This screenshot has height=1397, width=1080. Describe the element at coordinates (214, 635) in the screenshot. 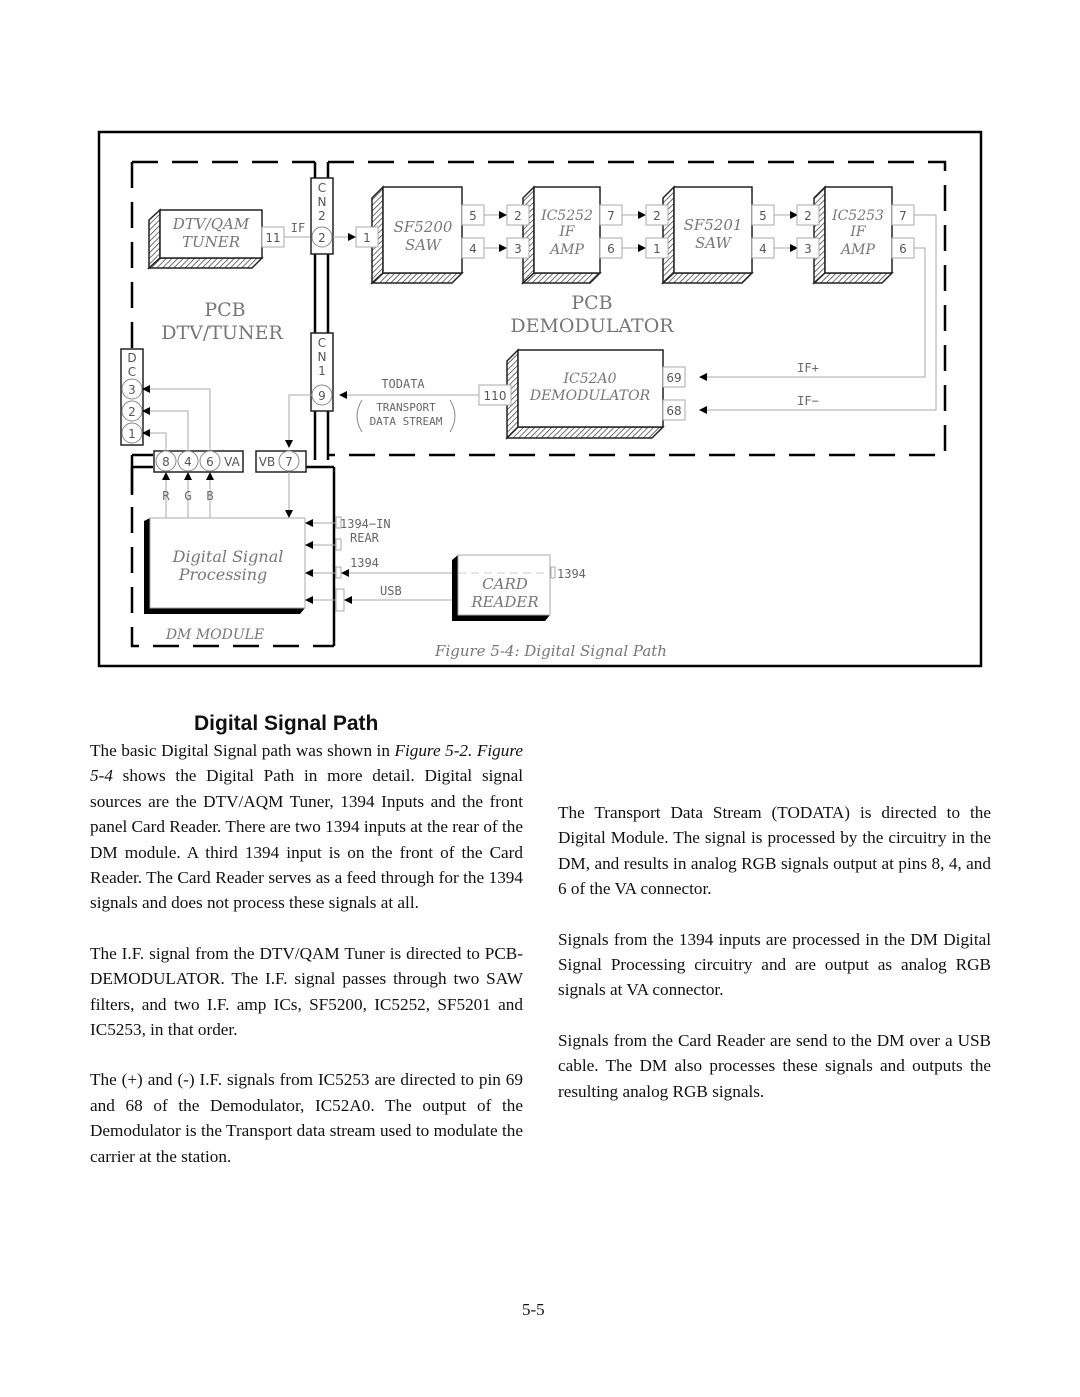

I see `dm-module-label: DM MODULE` at that location.